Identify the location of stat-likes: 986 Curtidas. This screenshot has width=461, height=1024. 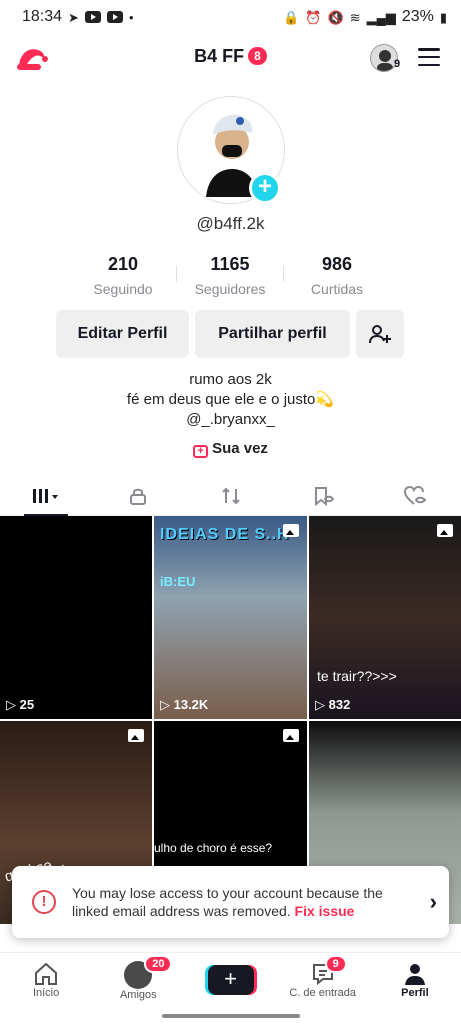
(337, 275).